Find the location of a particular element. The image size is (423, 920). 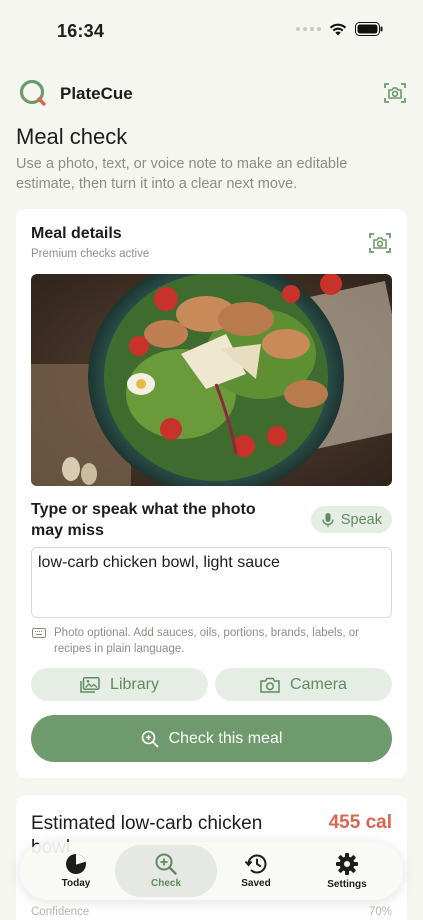

library-label: Library is located at coordinates (134, 684).